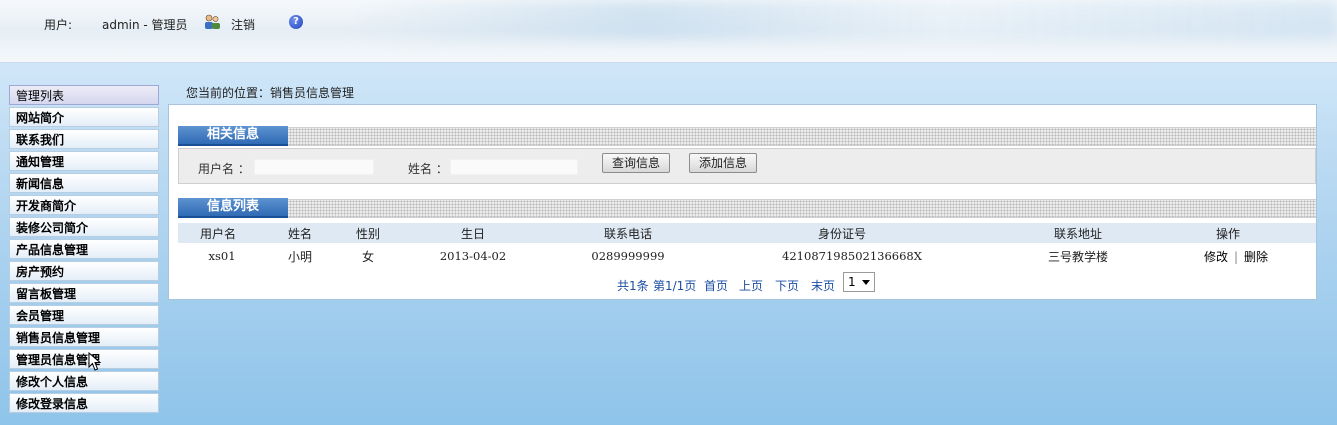 This screenshot has width=1337, height=425. What do you see at coordinates (1227, 234) in the screenshot?
I see `column-header-actions: 操作` at bounding box center [1227, 234].